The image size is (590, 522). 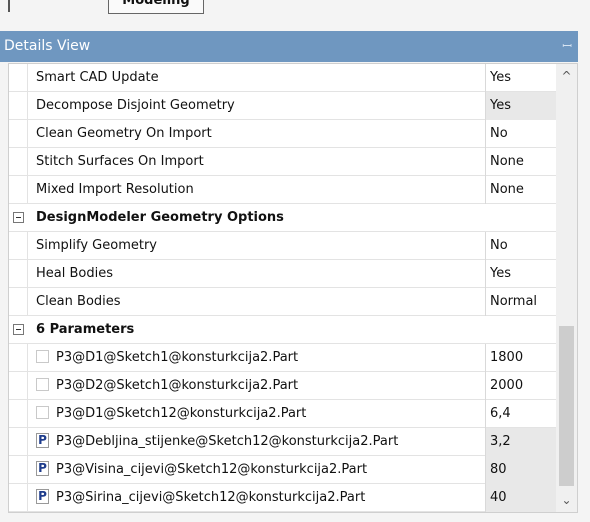 I want to click on property-name: Mixed Import Resolution, so click(x=256, y=190).